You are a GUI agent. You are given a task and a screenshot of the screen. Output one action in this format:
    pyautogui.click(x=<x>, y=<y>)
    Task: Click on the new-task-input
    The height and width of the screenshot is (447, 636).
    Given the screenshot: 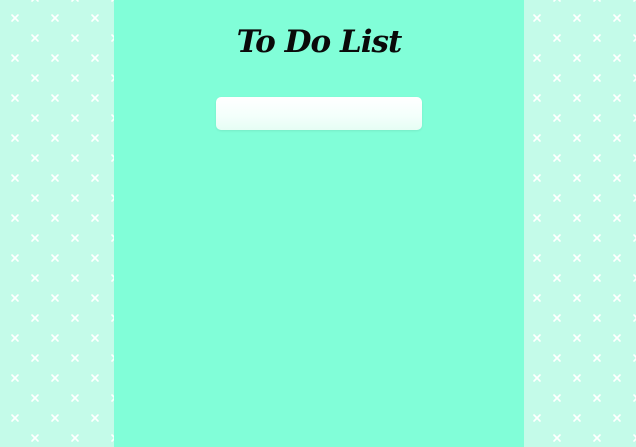 What is the action you would take?
    pyautogui.click(x=319, y=113)
    